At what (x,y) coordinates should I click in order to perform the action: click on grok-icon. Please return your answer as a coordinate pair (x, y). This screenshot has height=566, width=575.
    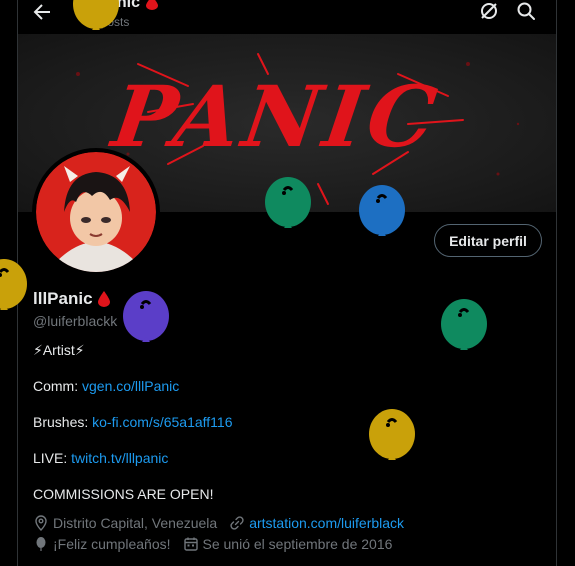
    Looking at the image, I should click on (489, 11).